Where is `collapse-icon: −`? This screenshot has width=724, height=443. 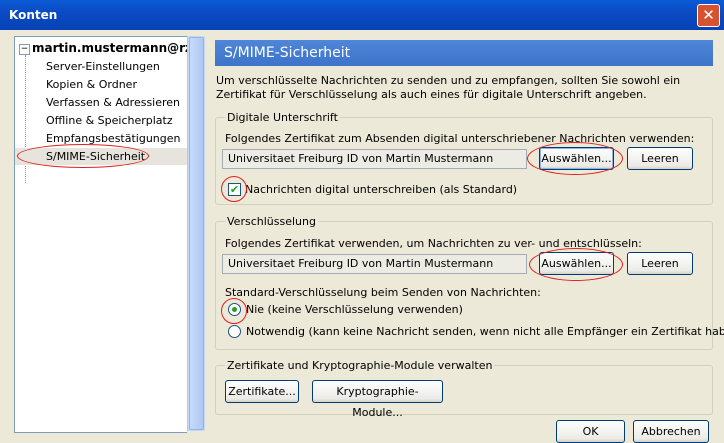
collapse-icon: − is located at coordinates (24, 49).